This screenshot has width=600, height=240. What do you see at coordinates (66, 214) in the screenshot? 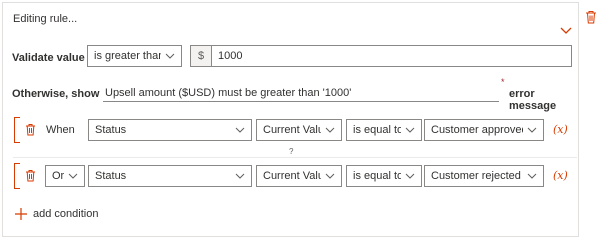
I see `add-condition-label: add condition` at bounding box center [66, 214].